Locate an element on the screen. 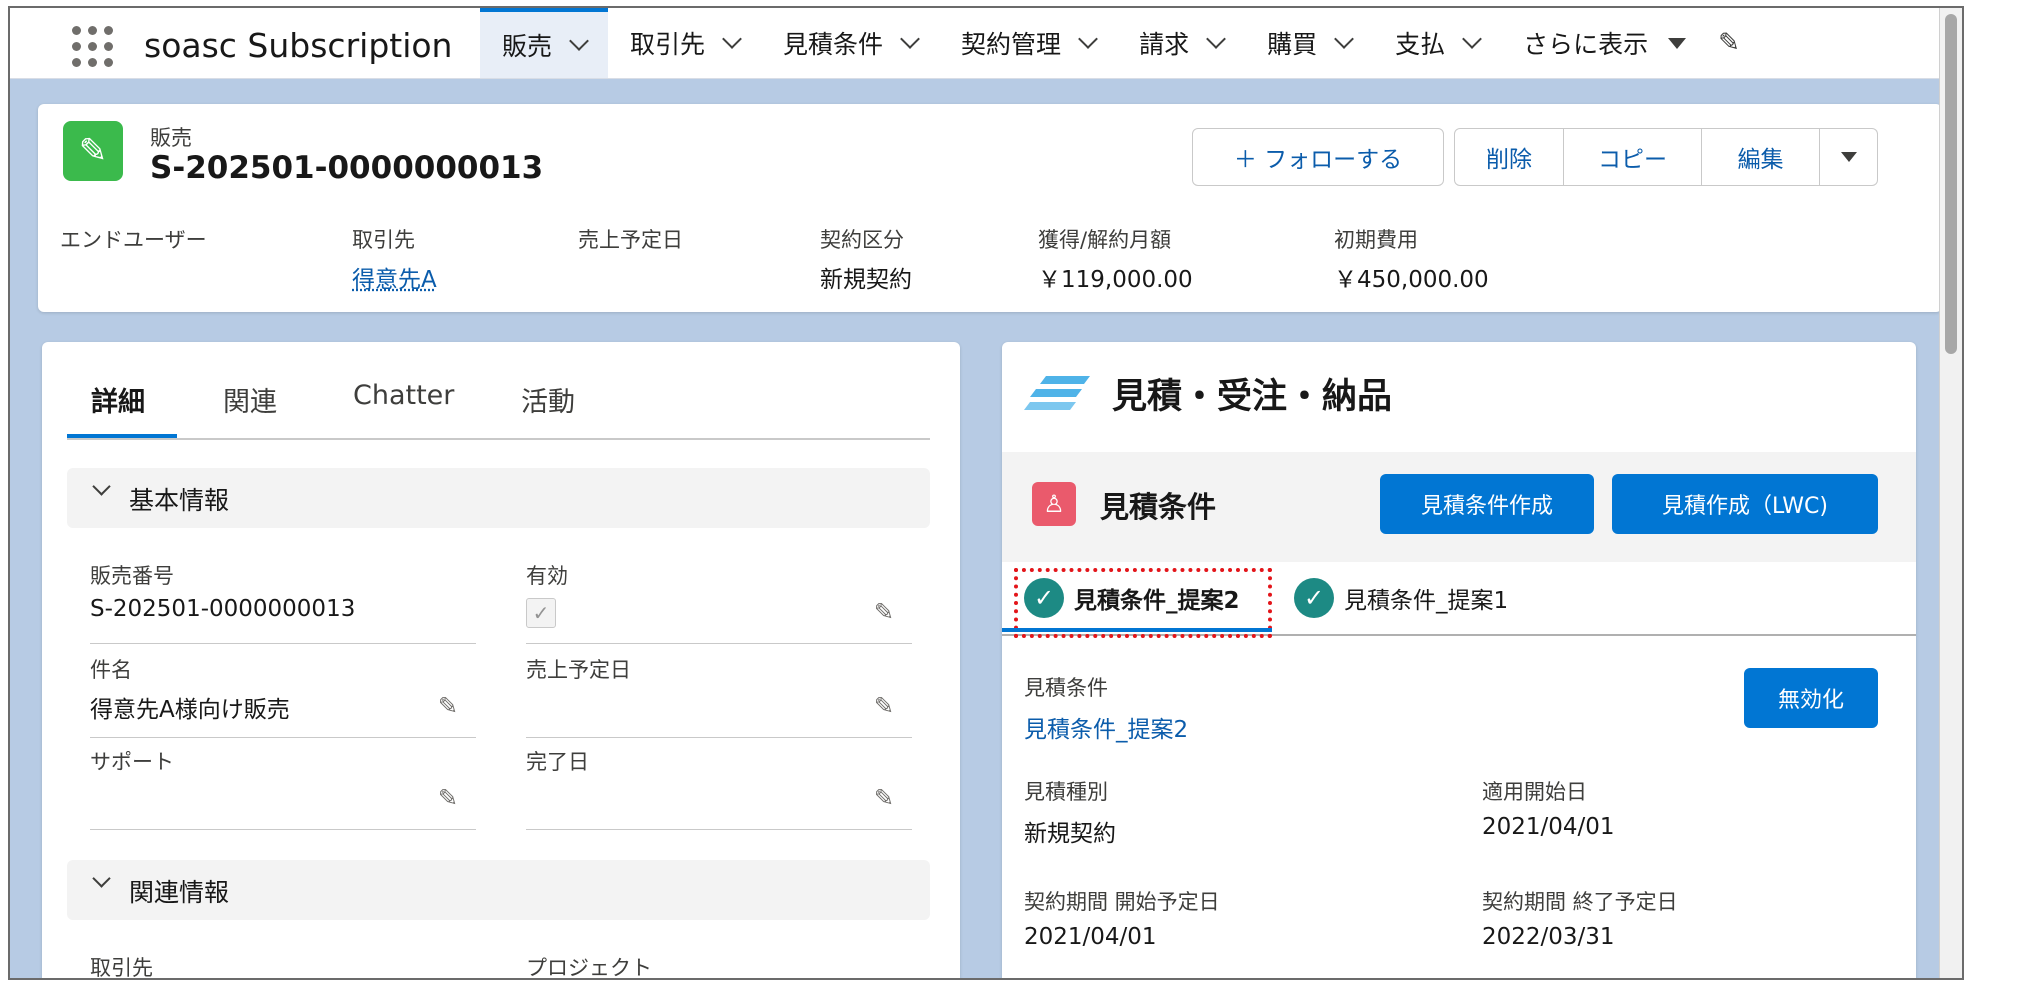 The width and height of the screenshot is (2027, 990). tab-chatter: Chatter is located at coordinates (403, 395).